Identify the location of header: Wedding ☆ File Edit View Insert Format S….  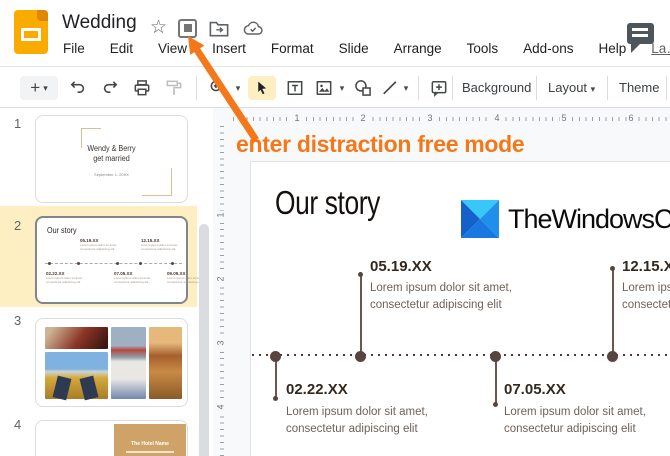
(335, 33).